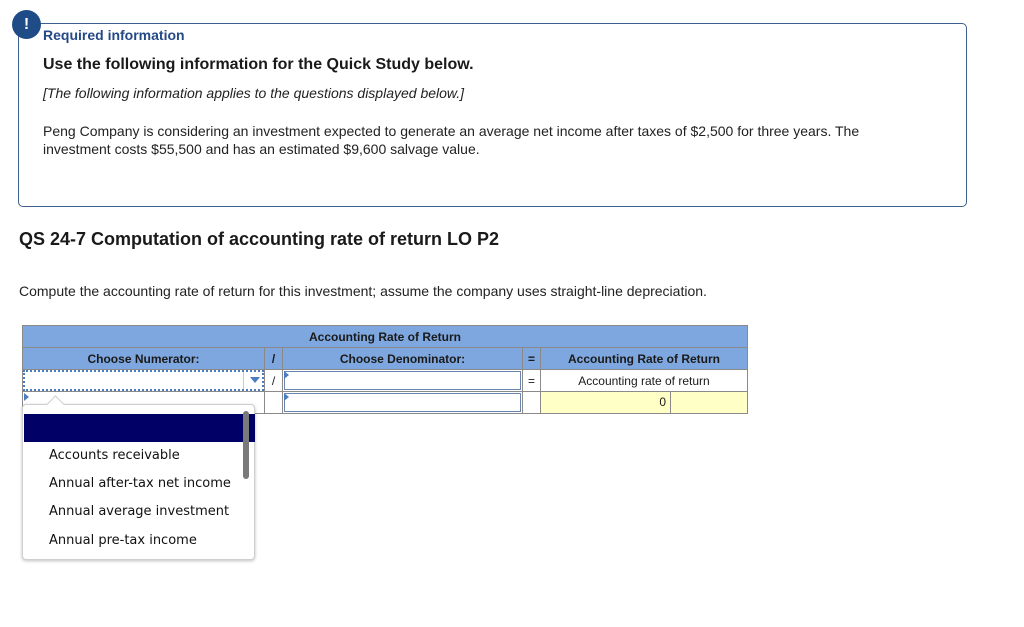 The height and width of the screenshot is (627, 1024). I want to click on dropdown-option: Annual average investment, so click(139, 511).